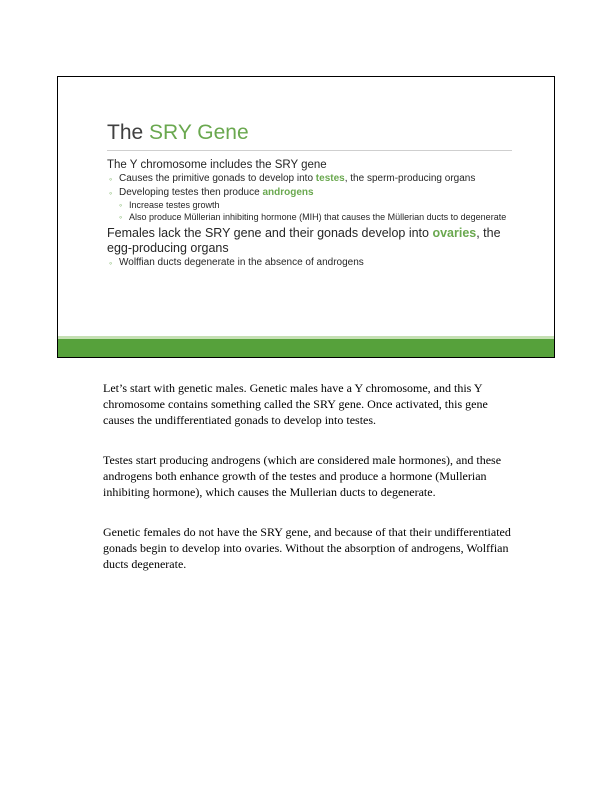 The width and height of the screenshot is (612, 792). I want to click on highlighted-term: ovaries, so click(454, 233).